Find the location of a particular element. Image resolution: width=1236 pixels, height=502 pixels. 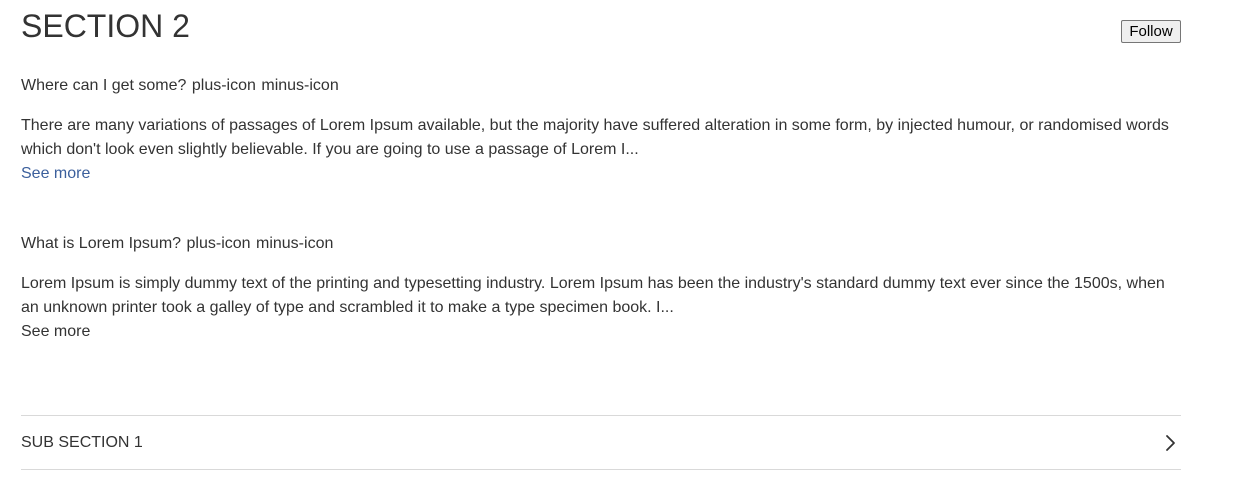

faq-question: Where can I get some? is located at coordinates (104, 85).